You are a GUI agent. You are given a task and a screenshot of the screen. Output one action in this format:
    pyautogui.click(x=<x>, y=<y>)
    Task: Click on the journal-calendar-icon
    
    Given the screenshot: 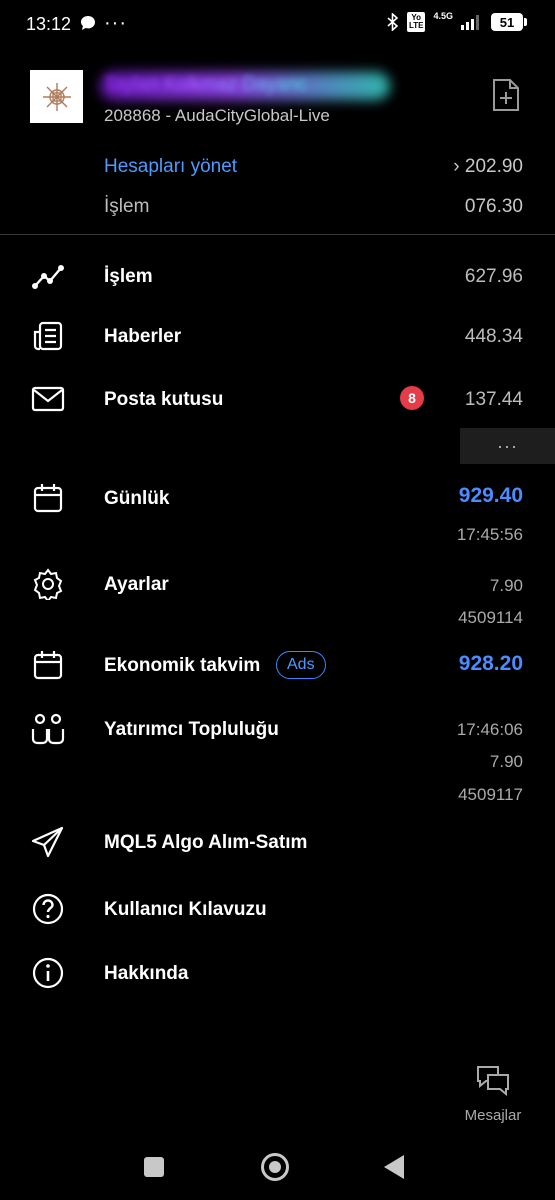 What is the action you would take?
    pyautogui.click(x=48, y=498)
    